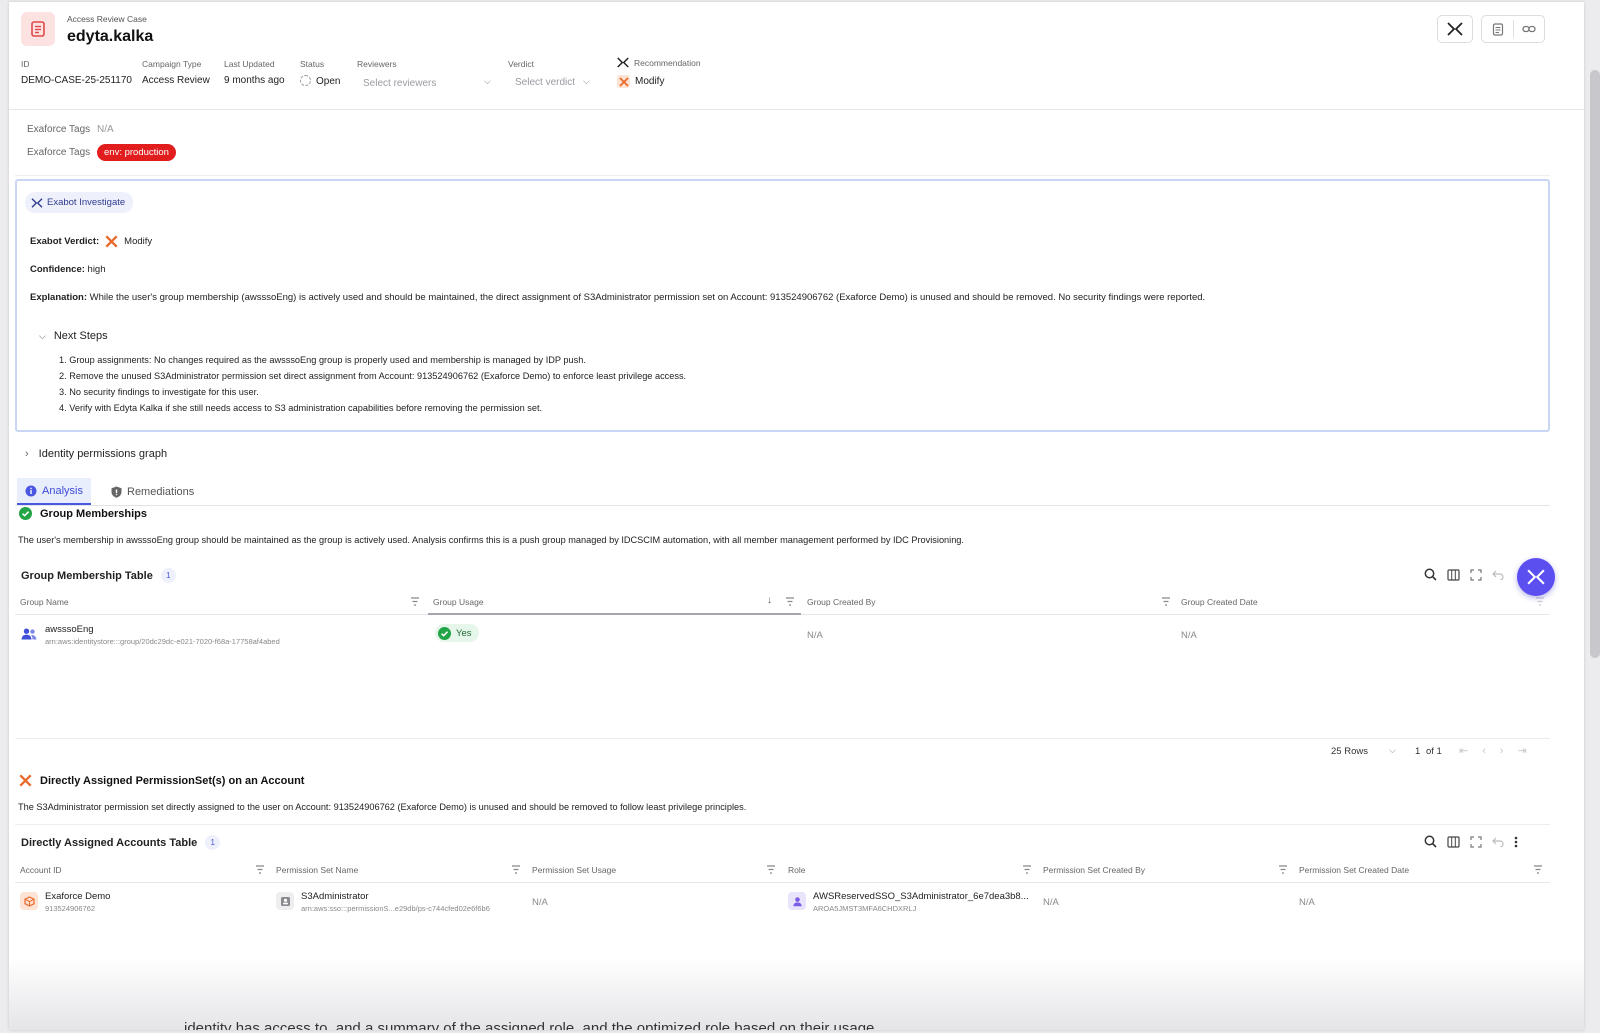 The width and height of the screenshot is (1600, 1033). I want to click on case-kicker: Access Review Case, so click(107, 19).